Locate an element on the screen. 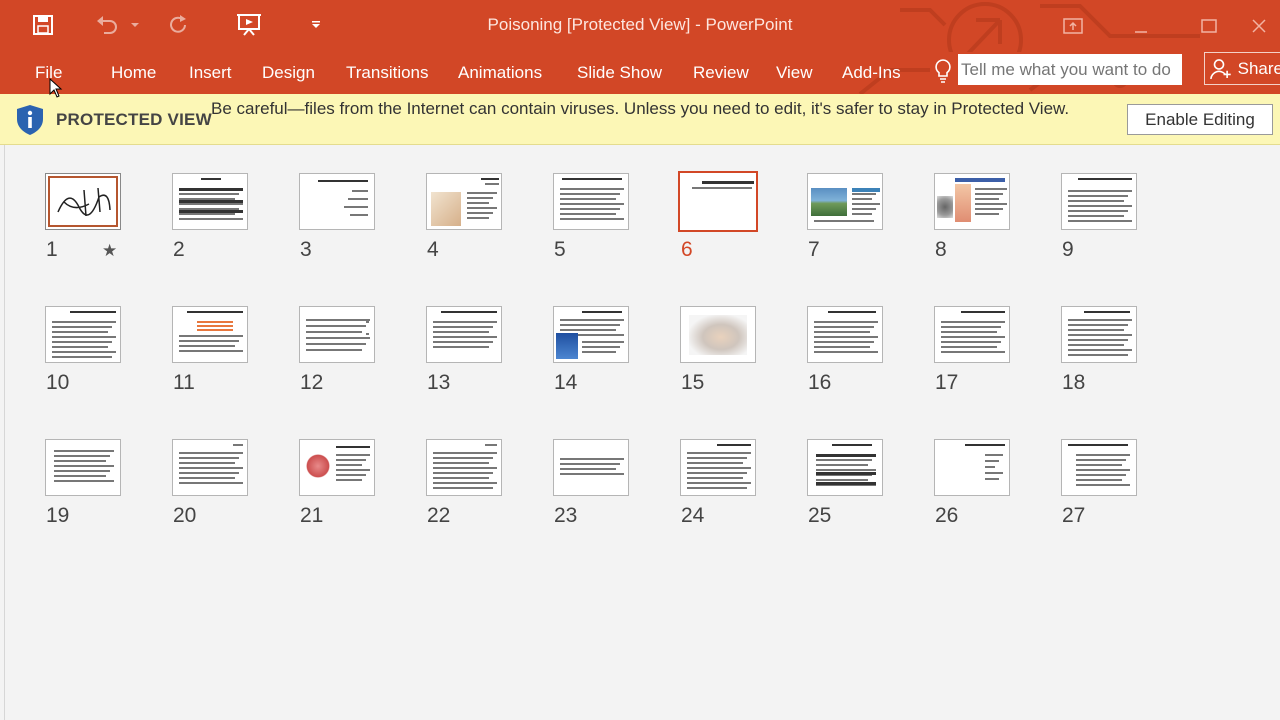  slide-number: 27 is located at coordinates (1074, 515).